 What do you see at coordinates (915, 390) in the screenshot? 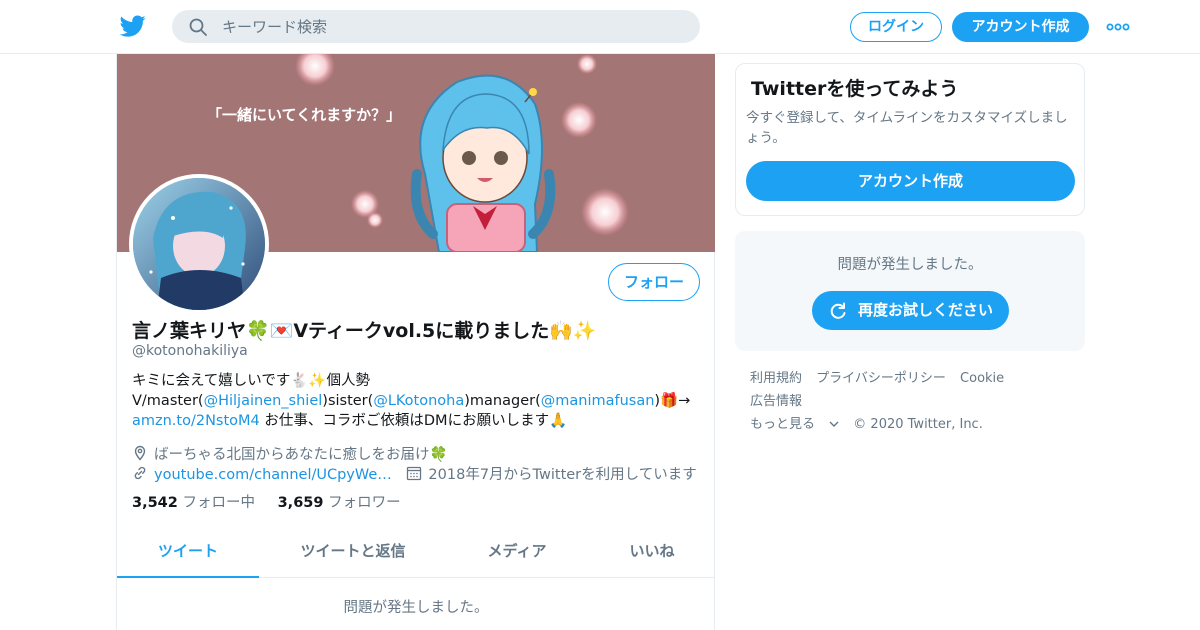
I see `footer-links-row: 利用規約 プライバシーポリシー Cookie 広告情報` at bounding box center [915, 390].